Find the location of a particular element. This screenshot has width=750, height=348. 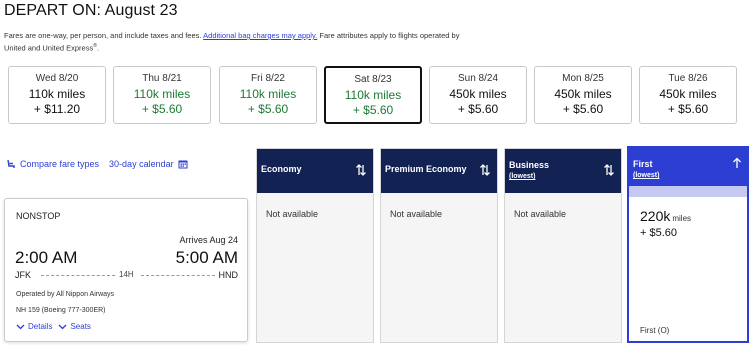

date-card-day: Sat 8/23 is located at coordinates (373, 79).